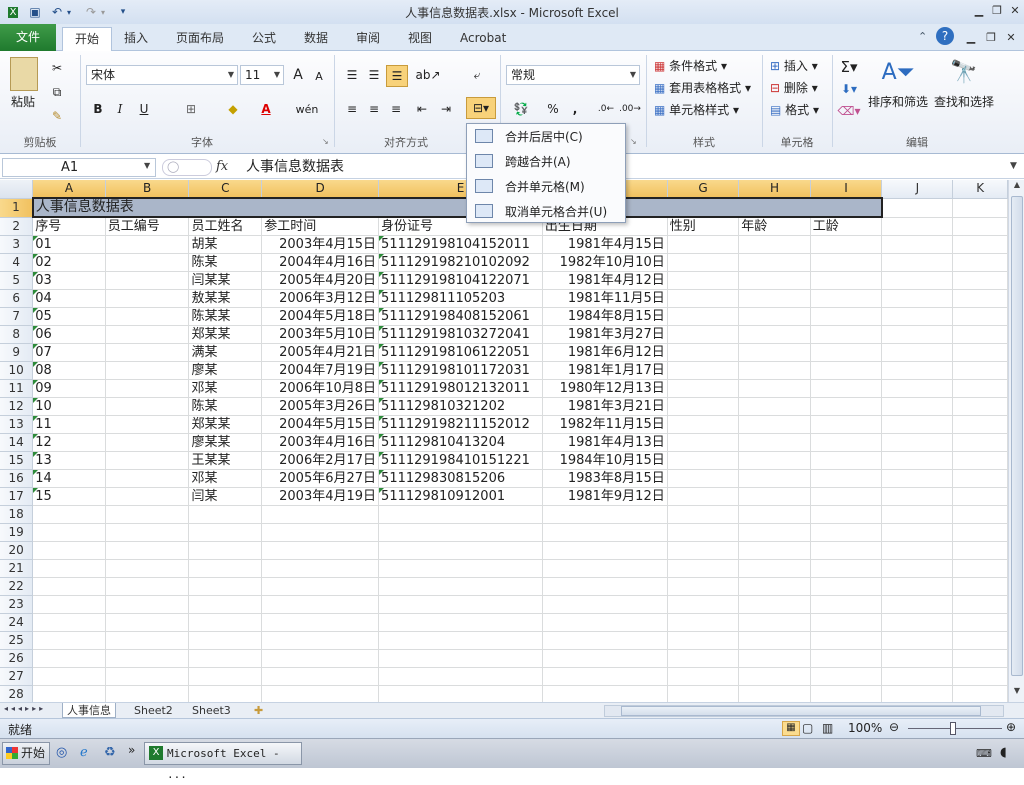  Describe the element at coordinates (460, 244) in the screenshot. I see `cell: 511129198104152011` at that location.